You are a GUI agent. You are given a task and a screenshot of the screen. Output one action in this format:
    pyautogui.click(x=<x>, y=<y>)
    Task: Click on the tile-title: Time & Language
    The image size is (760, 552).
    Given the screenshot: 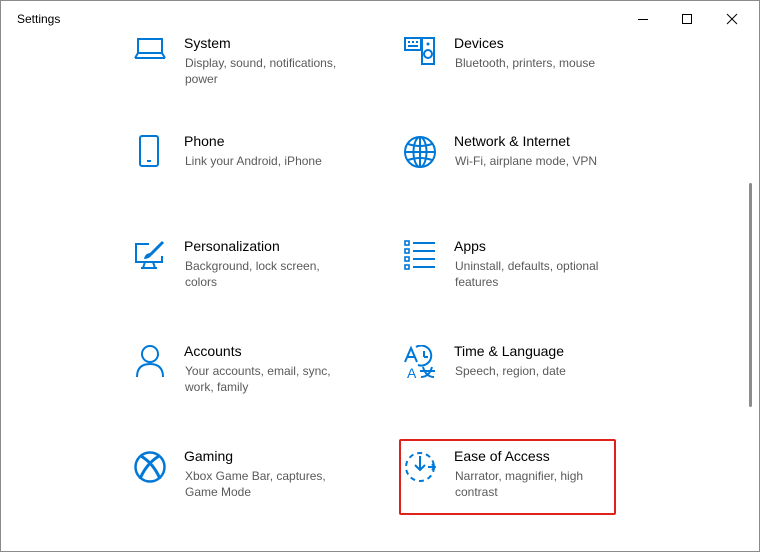 What is the action you would take?
    pyautogui.click(x=509, y=351)
    